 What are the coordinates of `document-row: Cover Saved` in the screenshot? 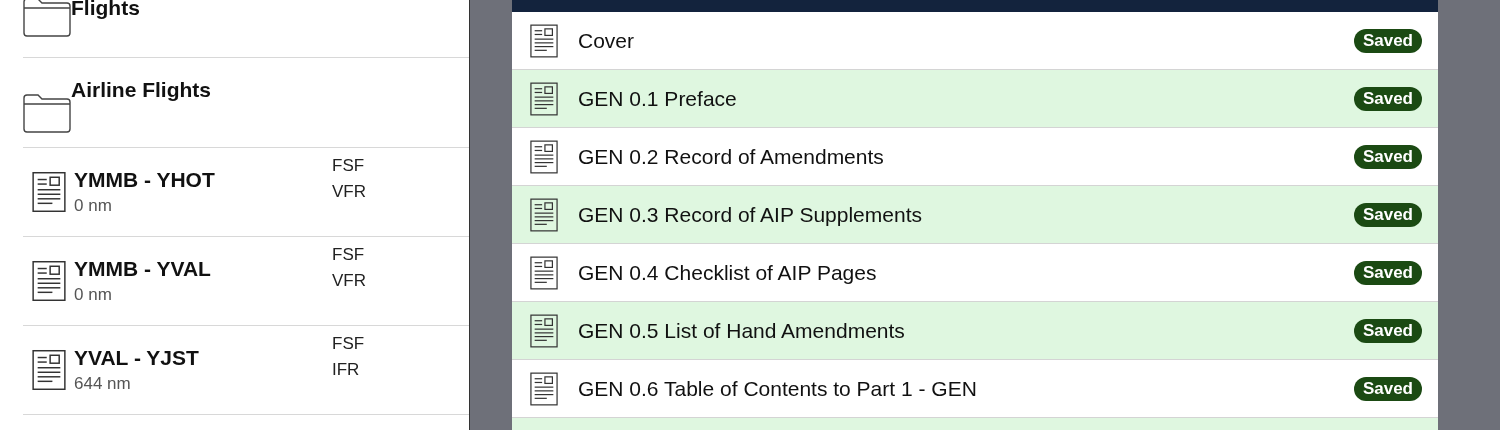 It's located at (975, 41).